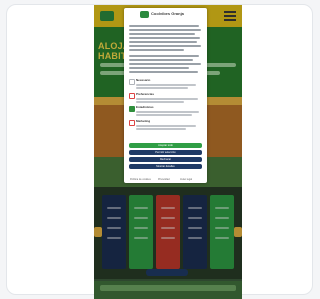  I want to click on allow-selection-button: Permitir selección, so click(165, 152).